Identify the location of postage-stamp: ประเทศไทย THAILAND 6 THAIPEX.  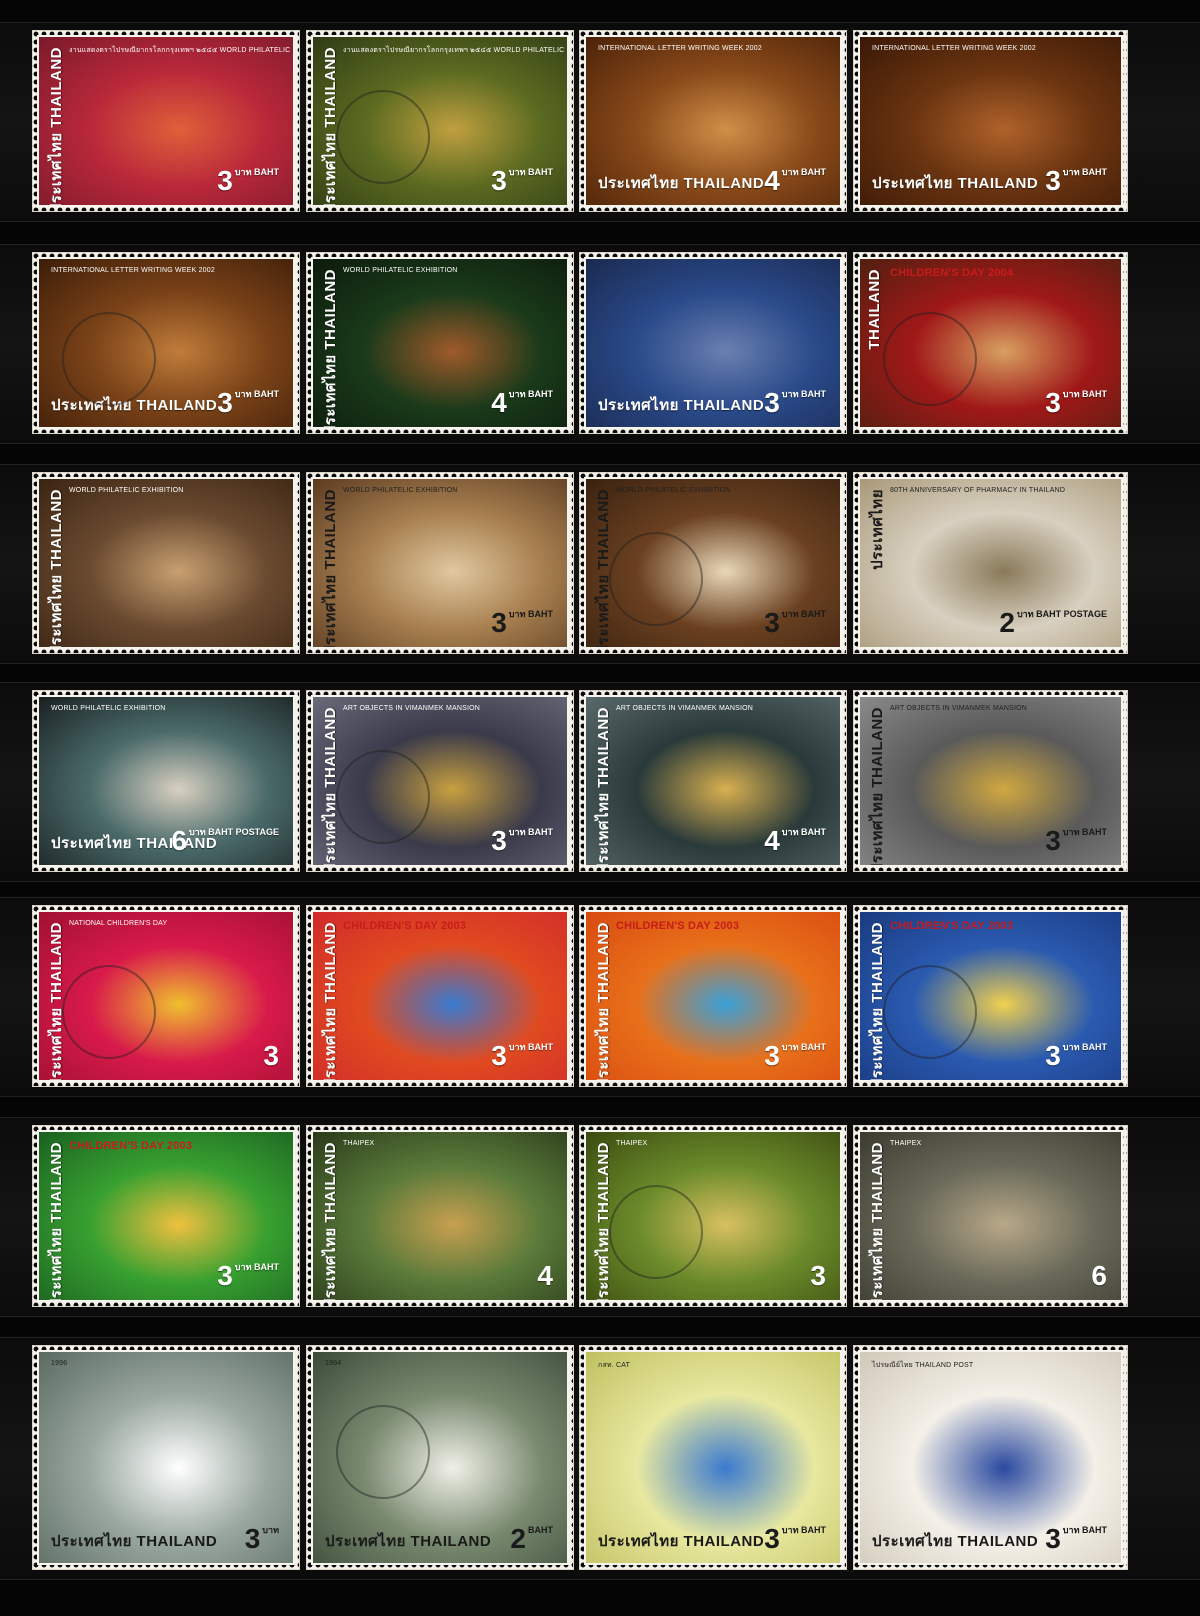
(990, 1216).